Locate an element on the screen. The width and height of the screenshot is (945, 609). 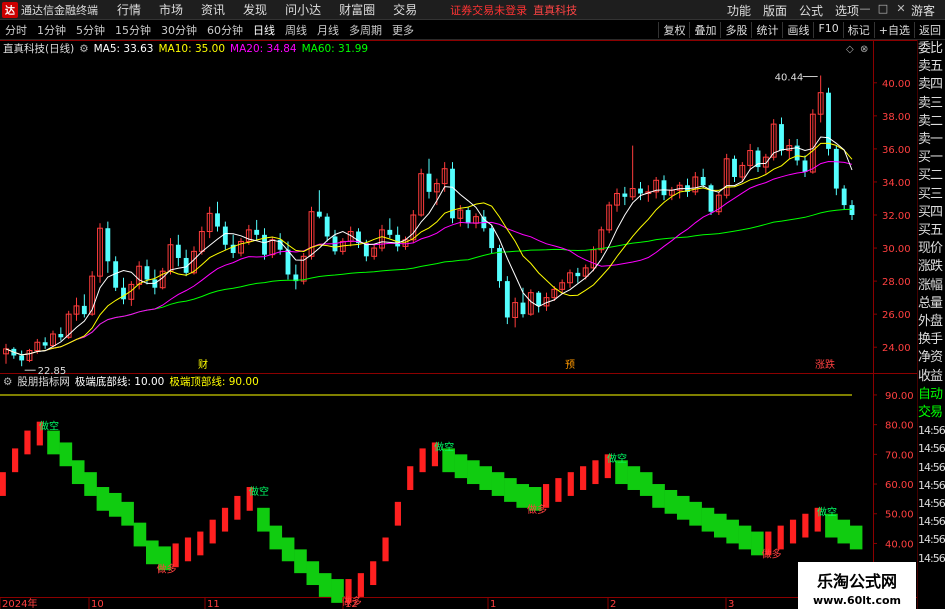
menu-layout: 版面 is located at coordinates (775, 10).